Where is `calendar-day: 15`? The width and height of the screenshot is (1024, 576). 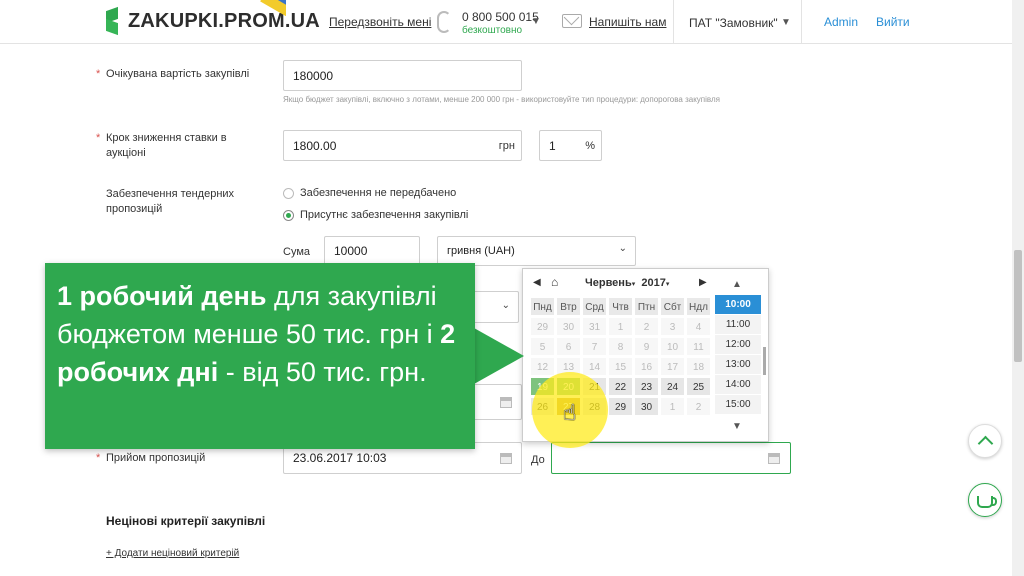 calendar-day: 15 is located at coordinates (620, 366).